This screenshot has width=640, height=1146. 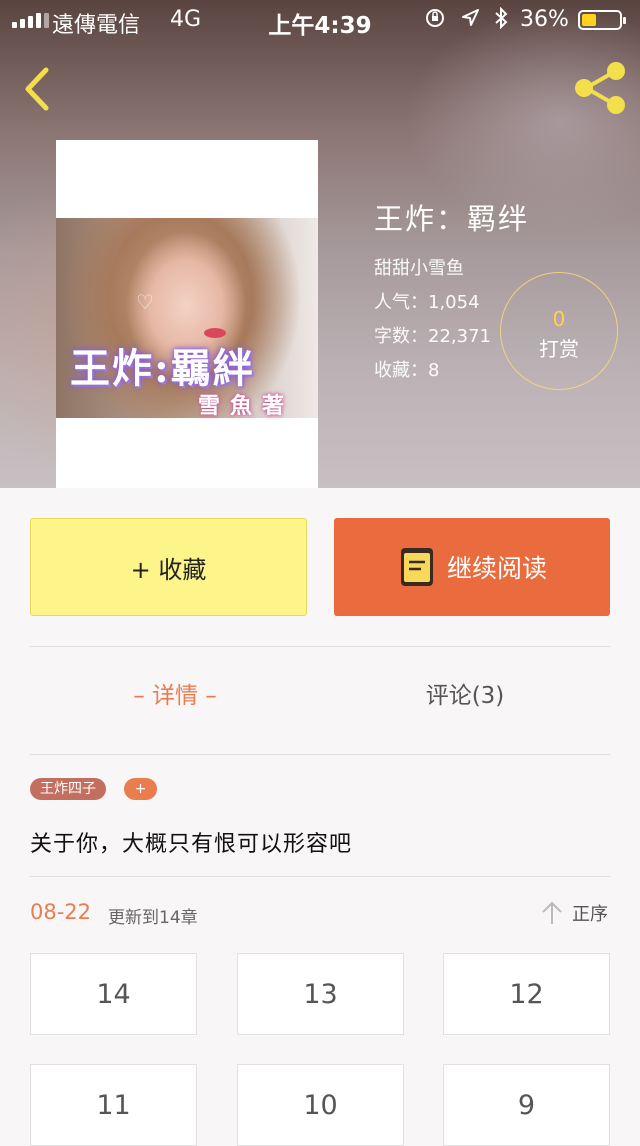 I want to click on share-button, so click(x=600, y=88).